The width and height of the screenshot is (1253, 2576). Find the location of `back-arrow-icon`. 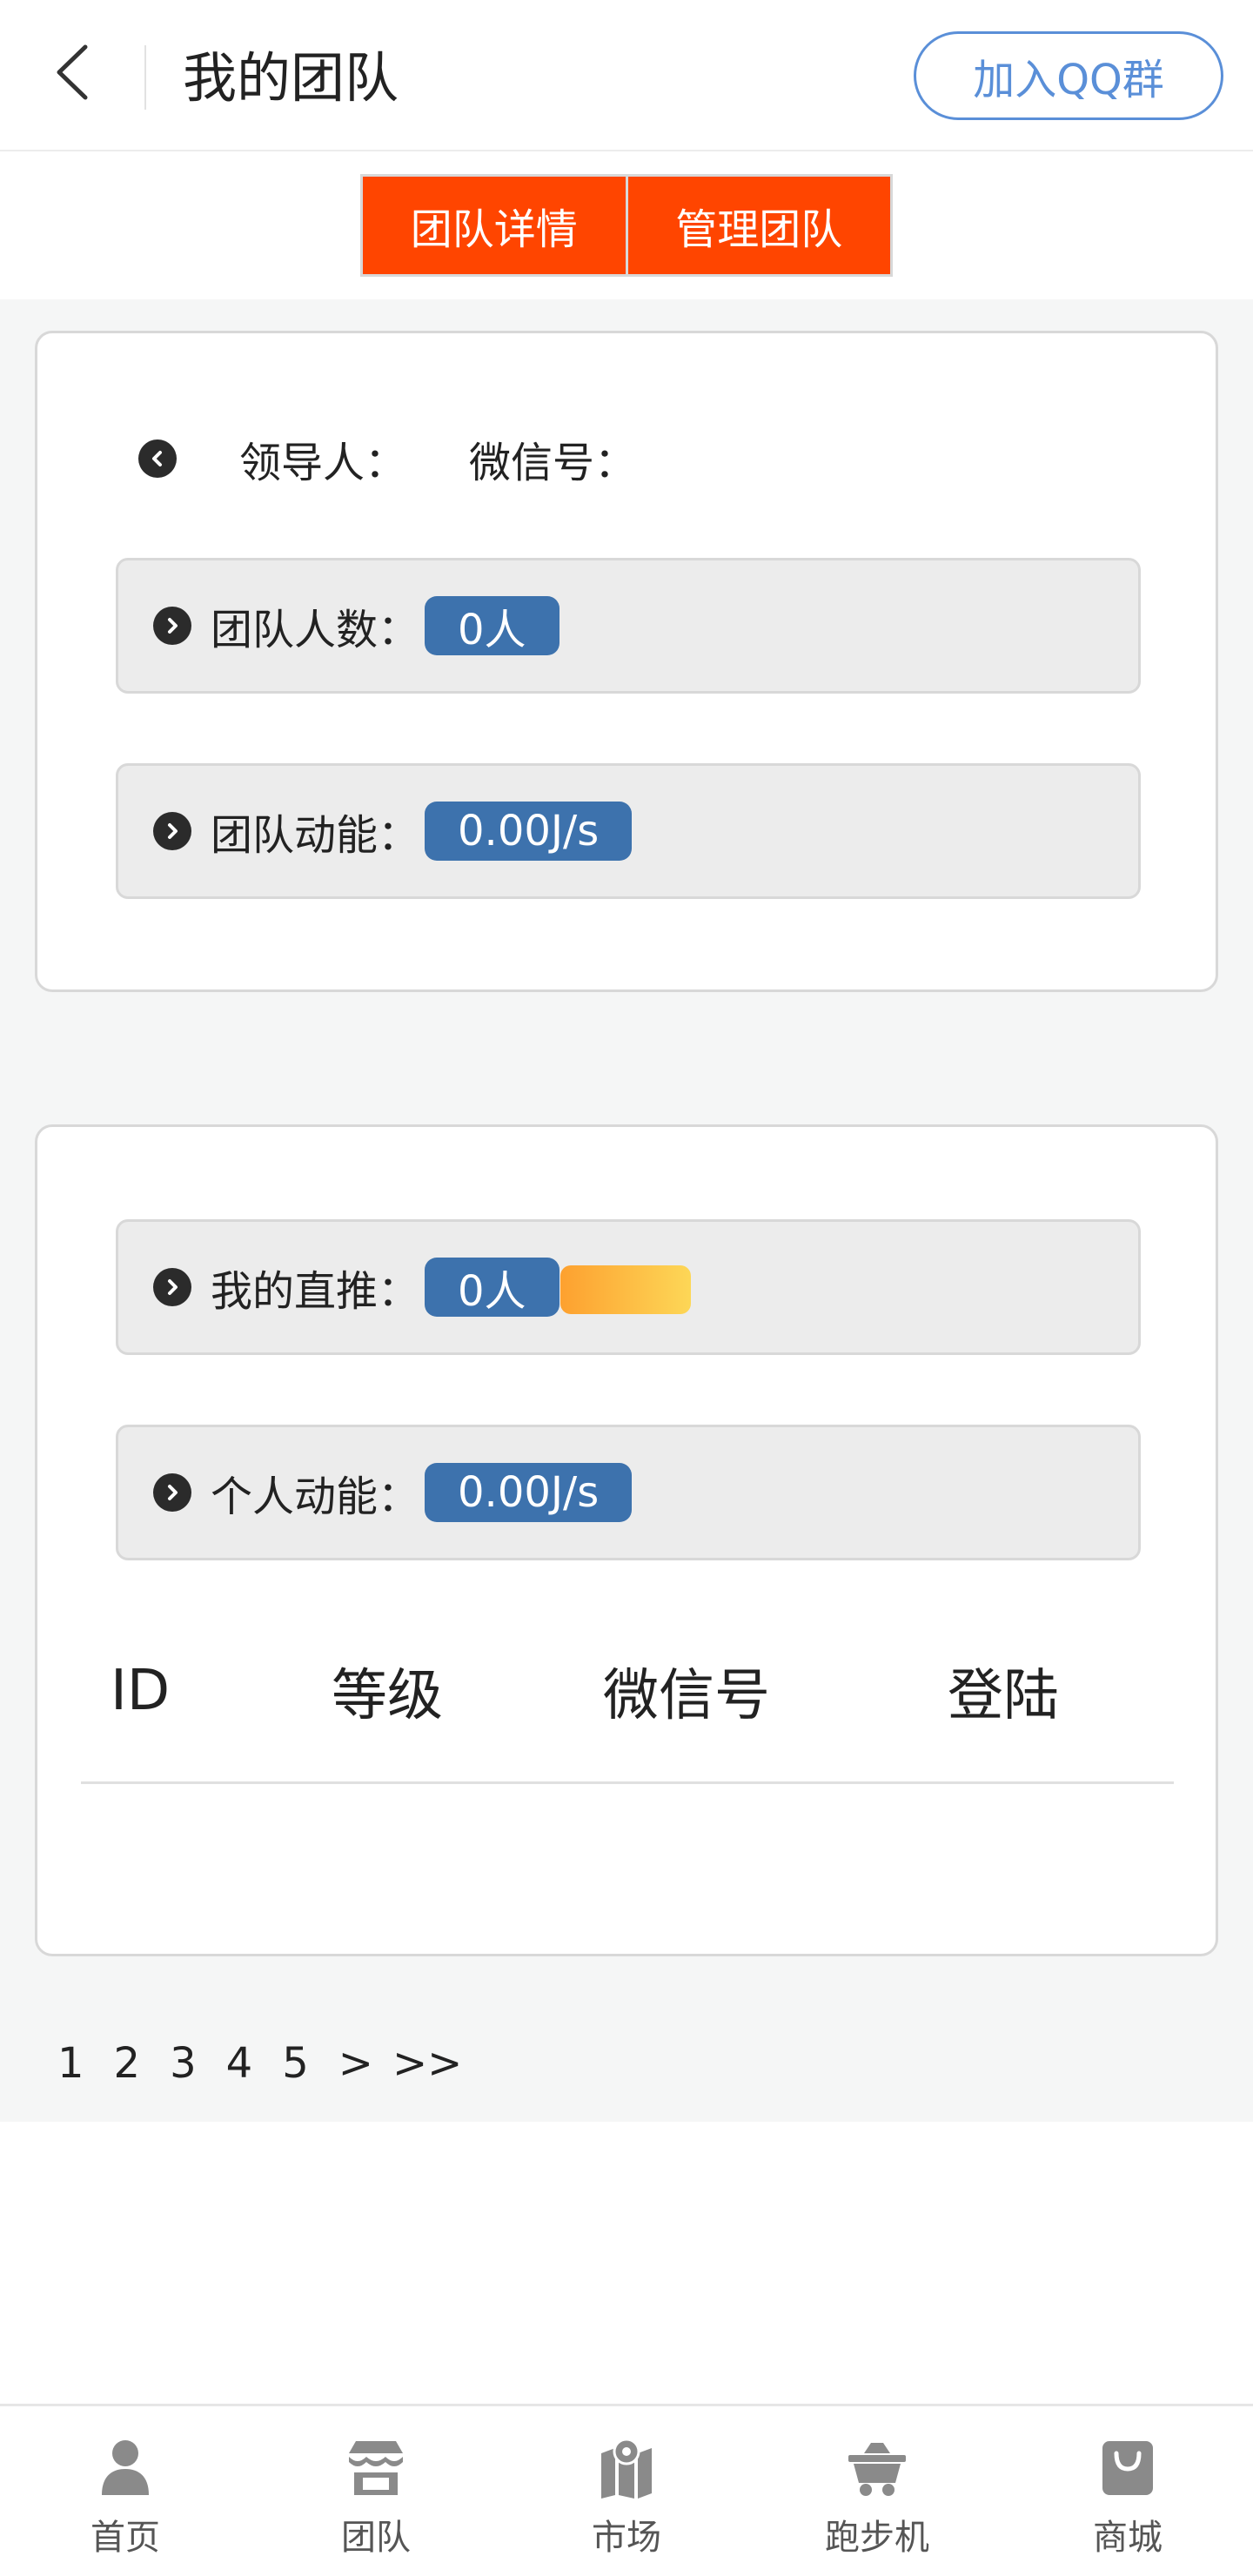

back-arrow-icon is located at coordinates (73, 74).